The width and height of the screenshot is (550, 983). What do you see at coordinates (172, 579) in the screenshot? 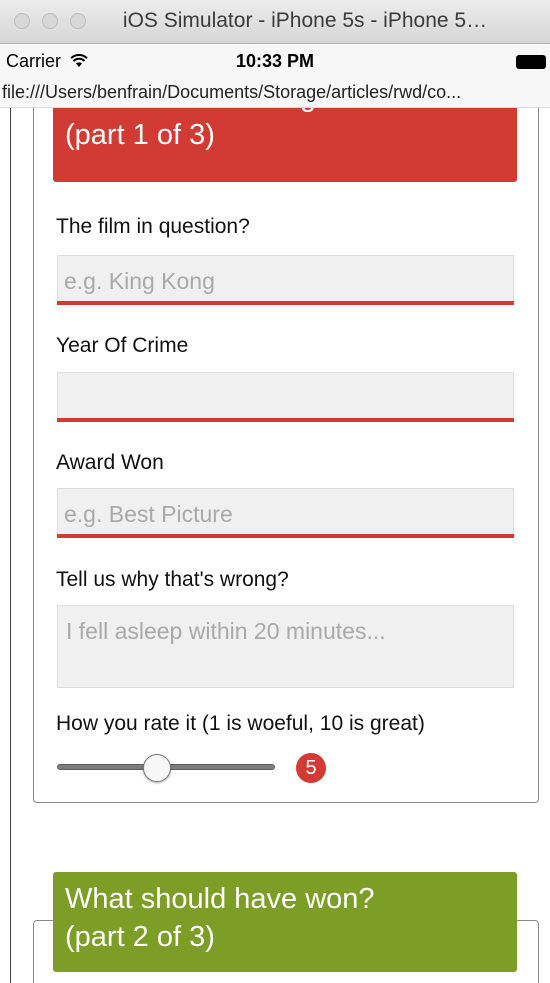
I see `reason-label: Tell us why that's wrong?` at bounding box center [172, 579].